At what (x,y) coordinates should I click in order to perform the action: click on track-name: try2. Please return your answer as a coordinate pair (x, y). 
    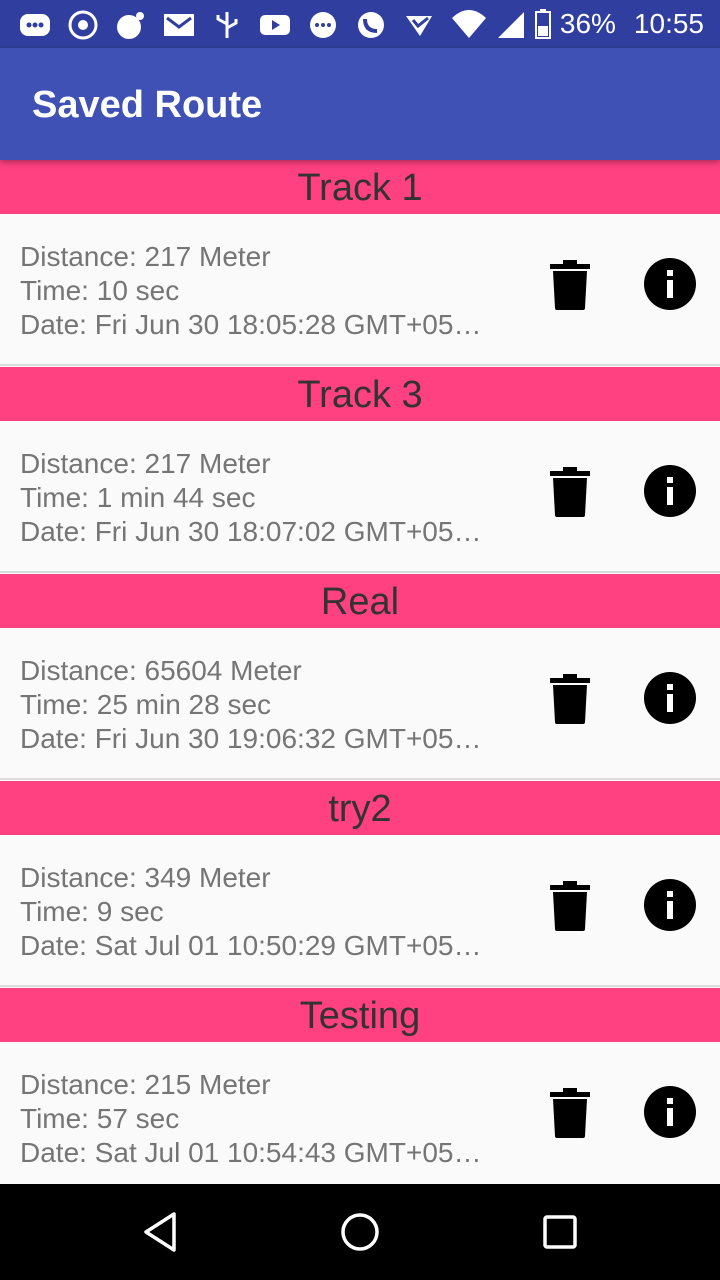
    Looking at the image, I should click on (360, 808).